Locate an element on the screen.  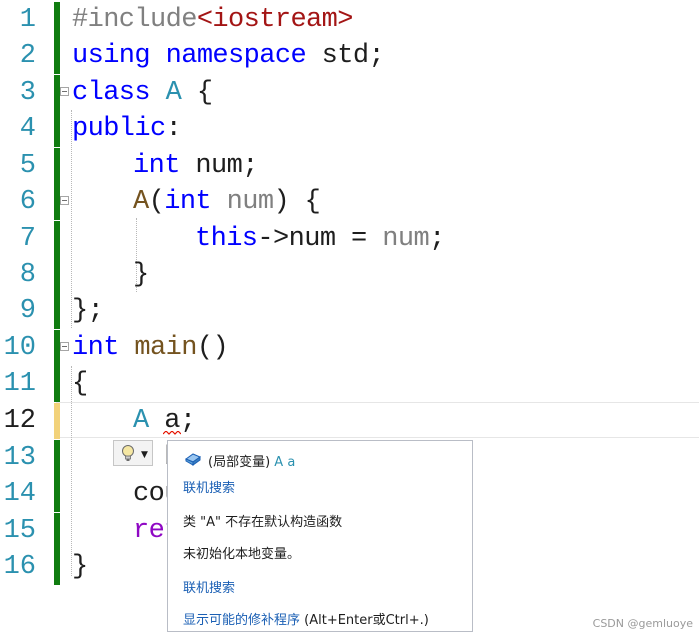
code-text: int main() is located at coordinates (150, 348).